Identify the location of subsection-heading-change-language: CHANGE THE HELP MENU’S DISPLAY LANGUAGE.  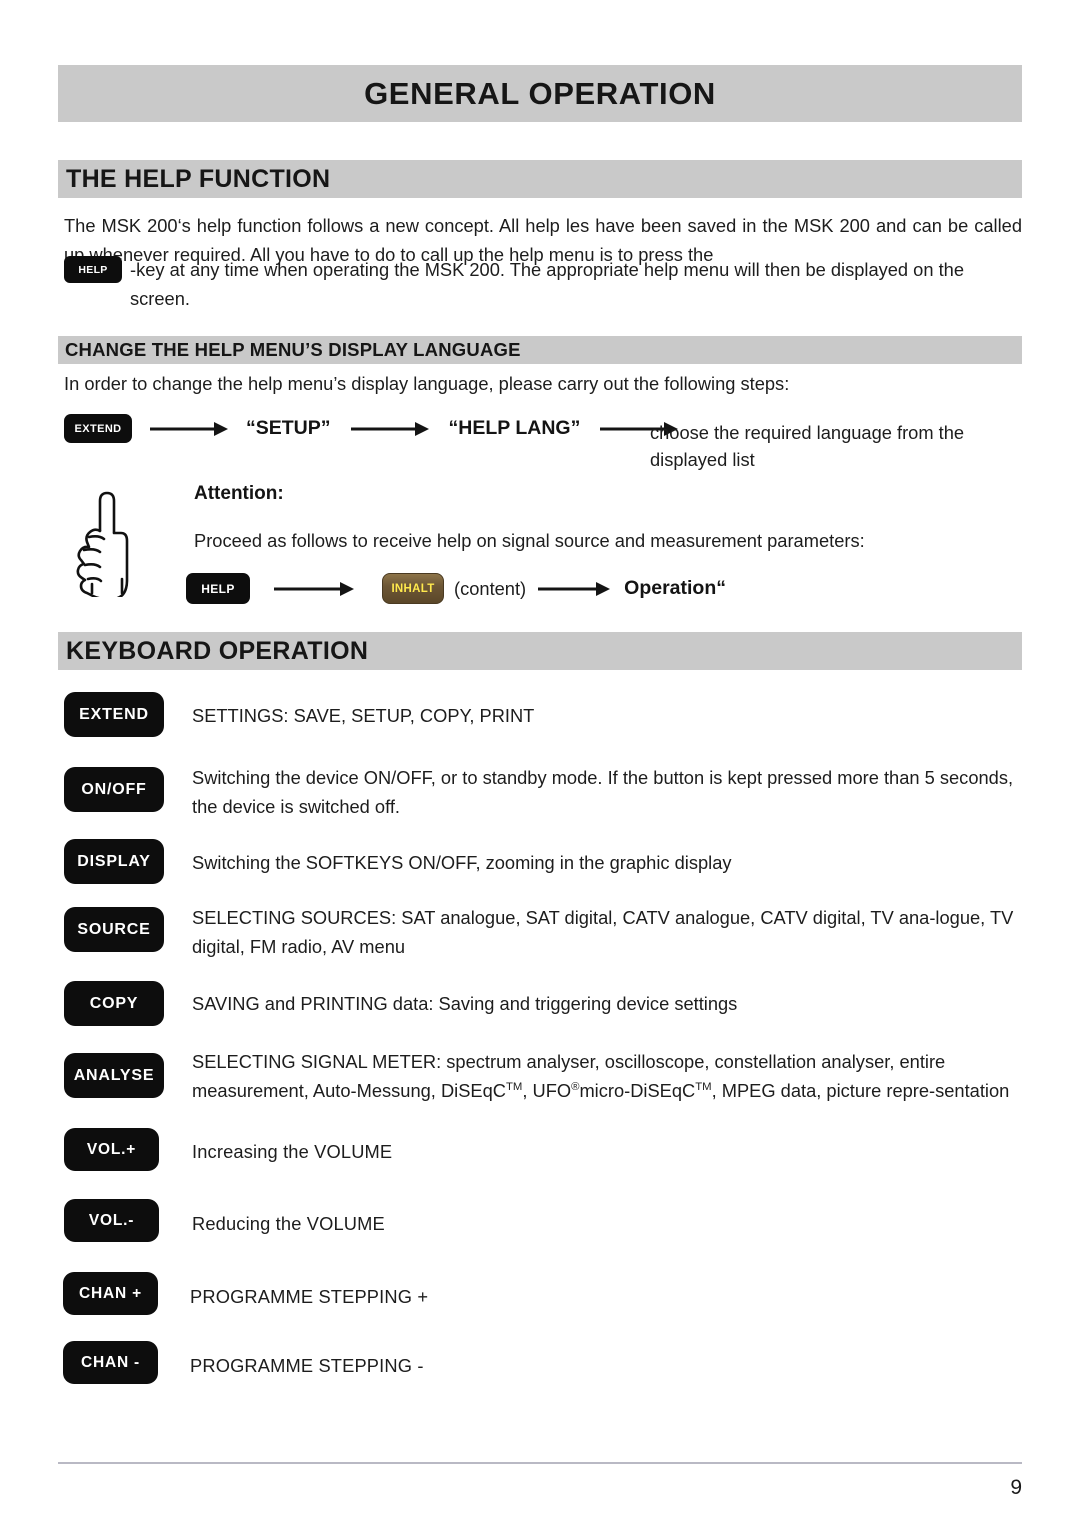
(540, 350).